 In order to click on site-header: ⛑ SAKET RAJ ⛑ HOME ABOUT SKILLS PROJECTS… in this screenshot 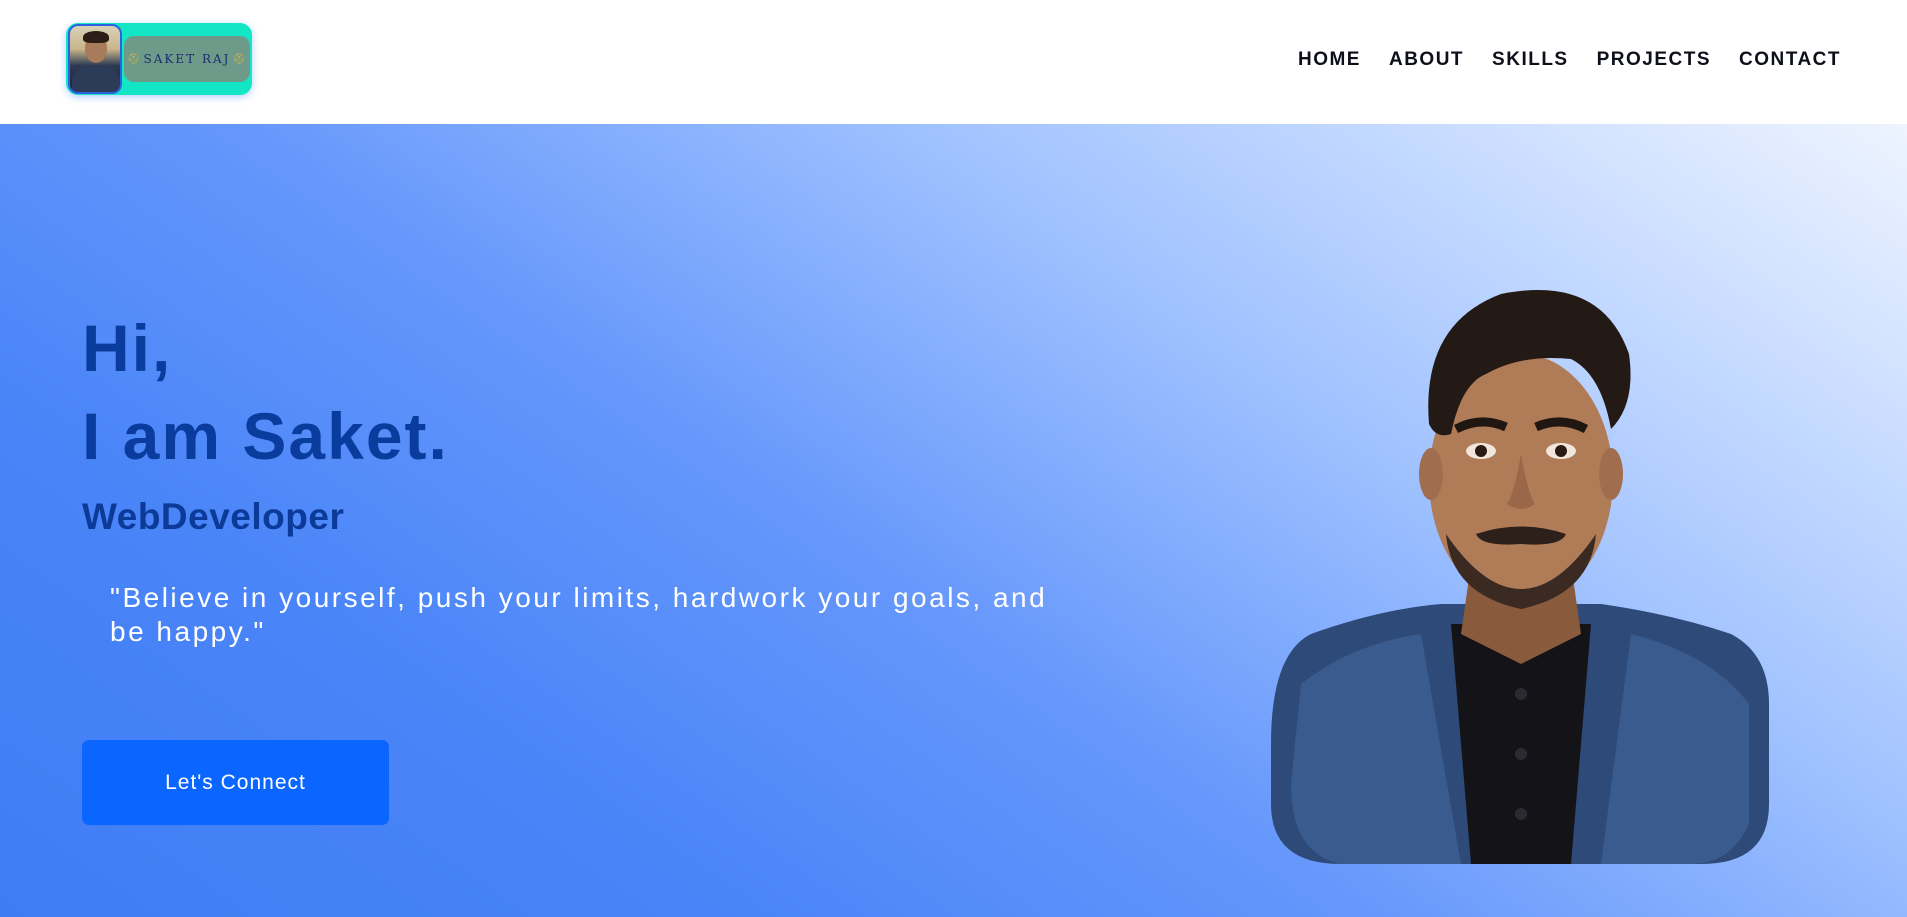, I will do `click(953, 62)`.